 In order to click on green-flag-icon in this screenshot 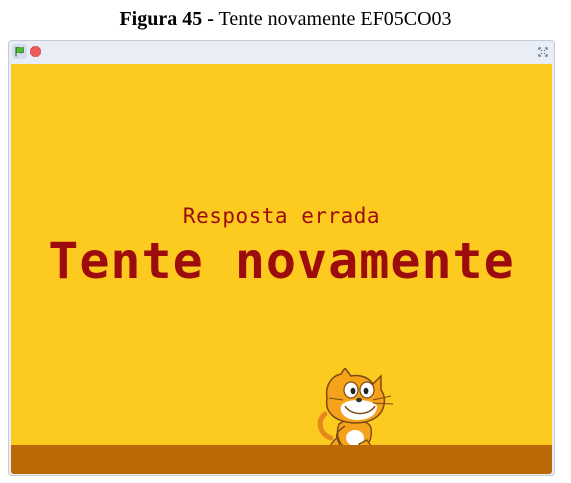, I will do `click(19, 51)`.